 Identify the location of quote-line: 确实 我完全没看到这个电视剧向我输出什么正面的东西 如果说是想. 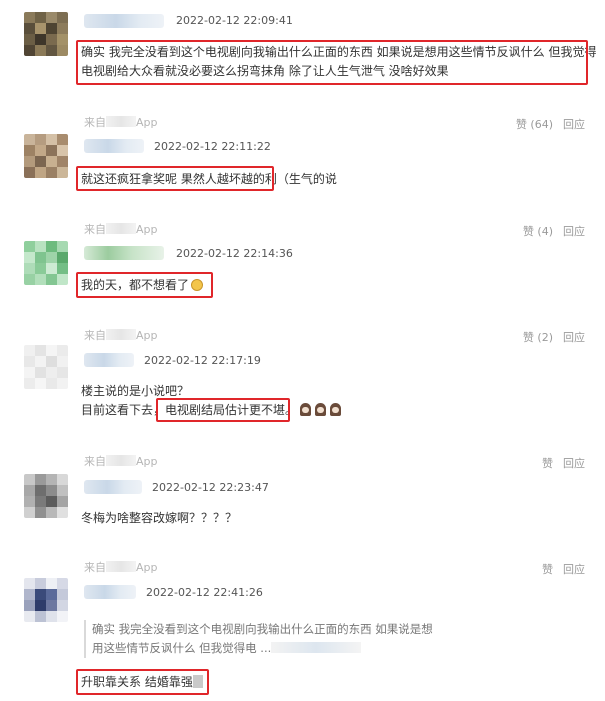
(262, 629).